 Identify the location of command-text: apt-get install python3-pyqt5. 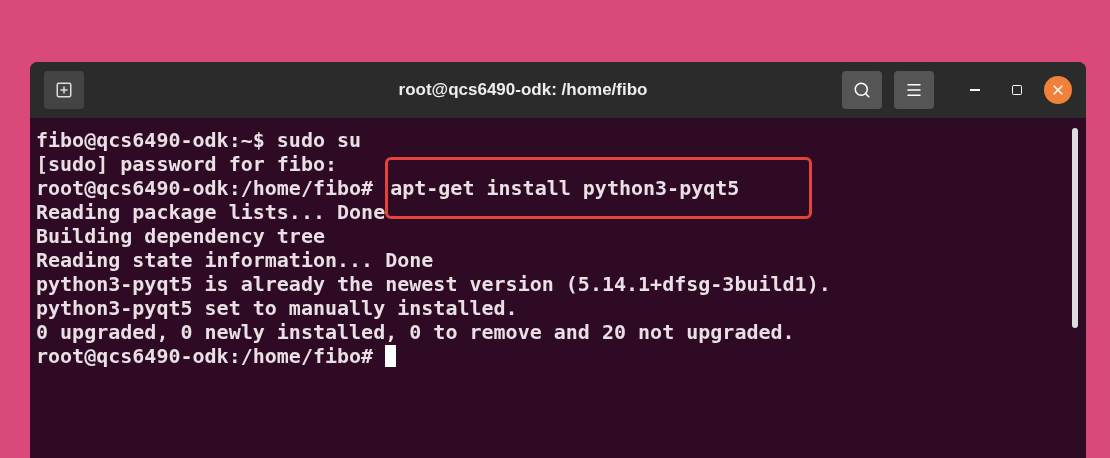
(599, 188).